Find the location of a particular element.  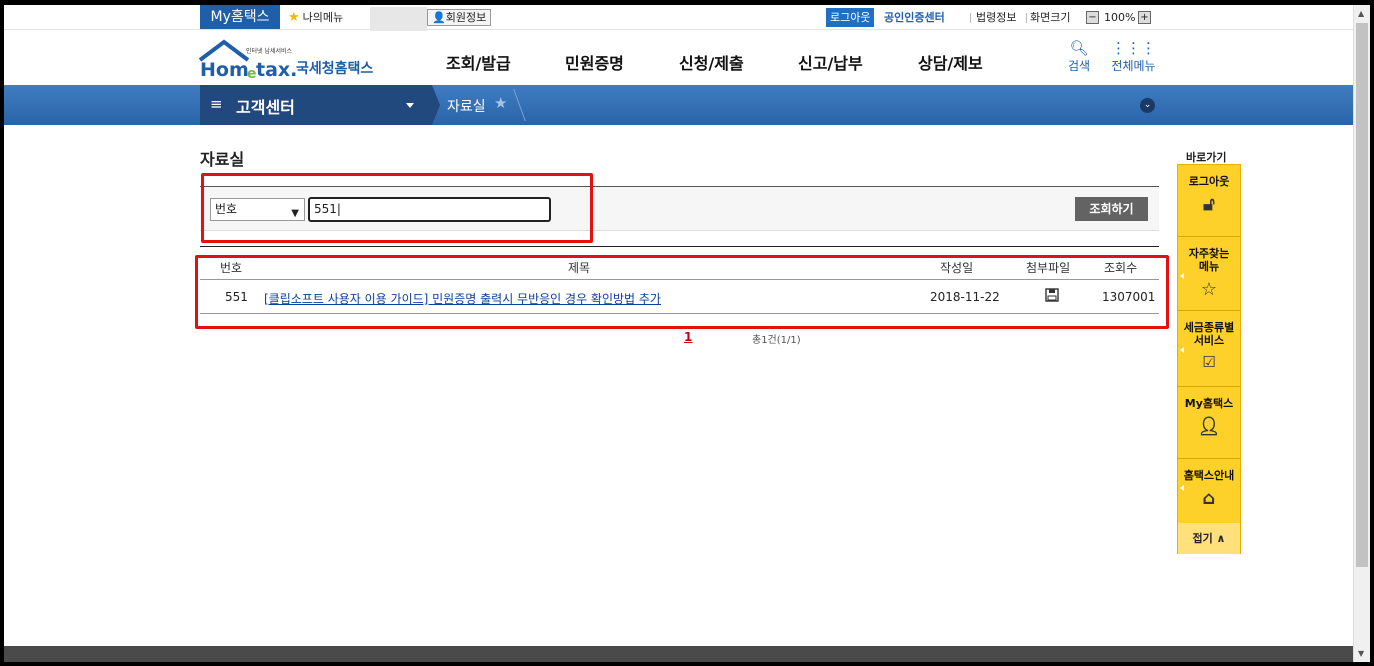

header-search-label: 검색 is located at coordinates (1079, 66).